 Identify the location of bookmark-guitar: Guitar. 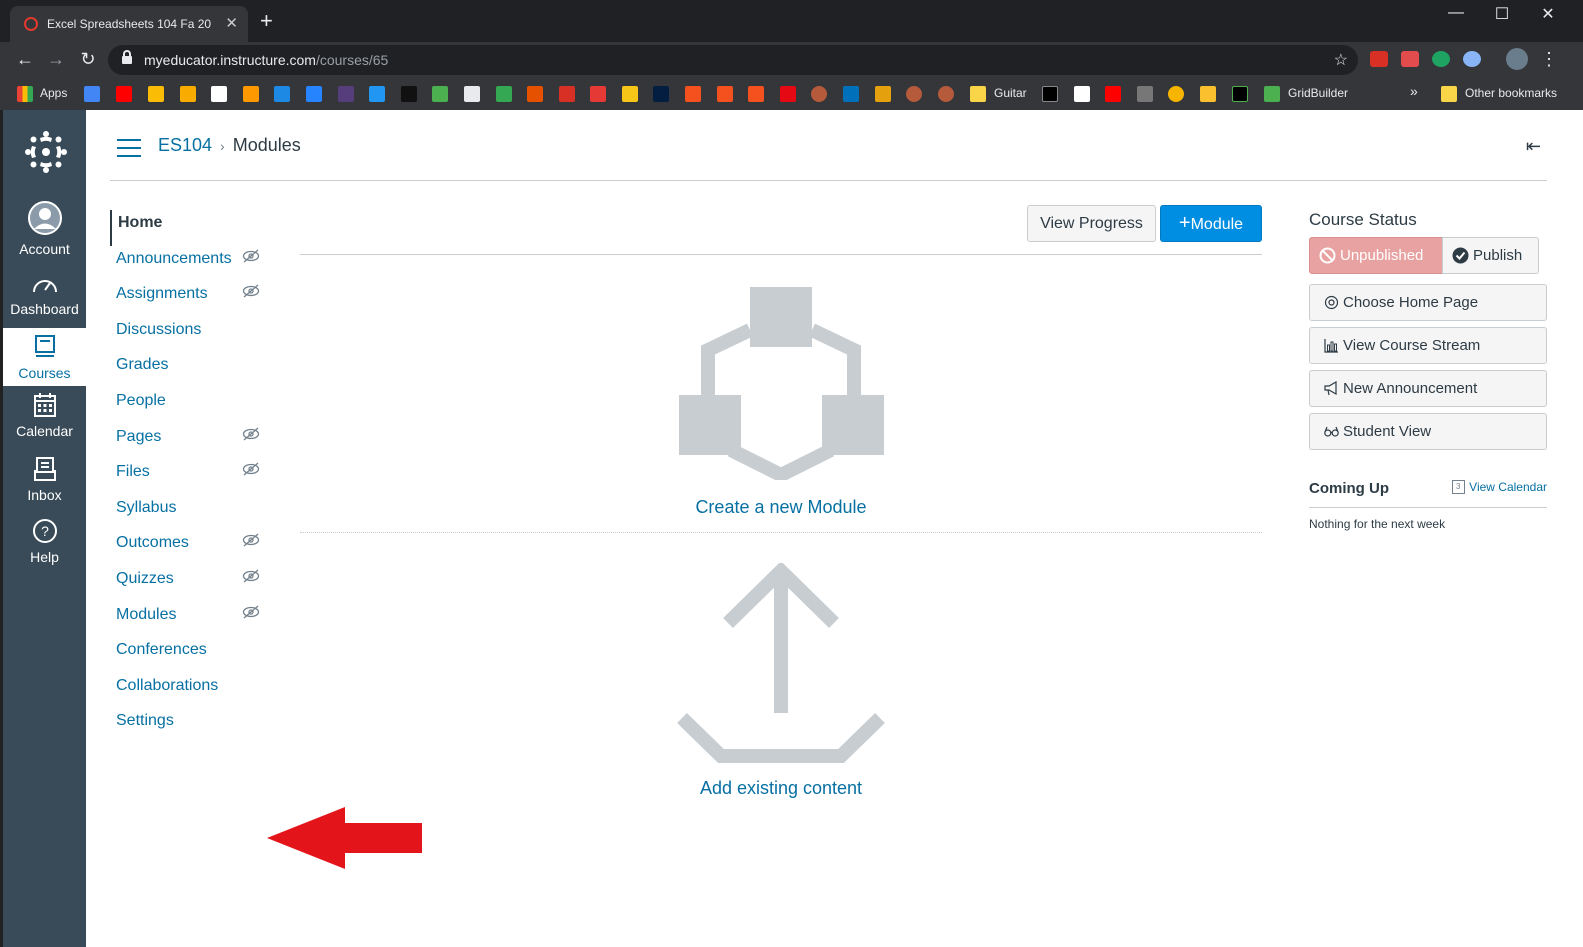
(1010, 93).